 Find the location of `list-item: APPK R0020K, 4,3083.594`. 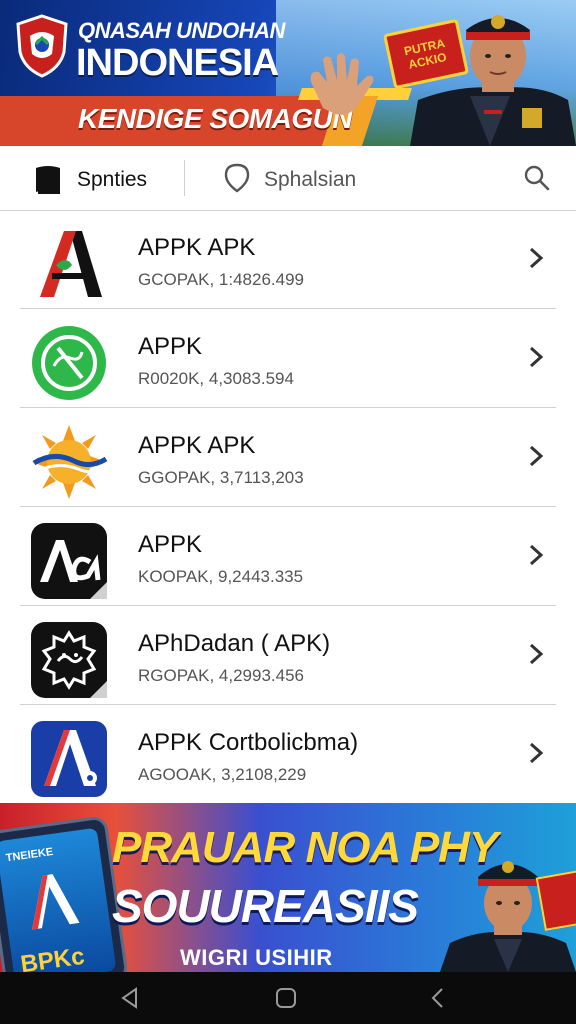

list-item: APPK R0020K, 4,3083.594 is located at coordinates (288, 358).